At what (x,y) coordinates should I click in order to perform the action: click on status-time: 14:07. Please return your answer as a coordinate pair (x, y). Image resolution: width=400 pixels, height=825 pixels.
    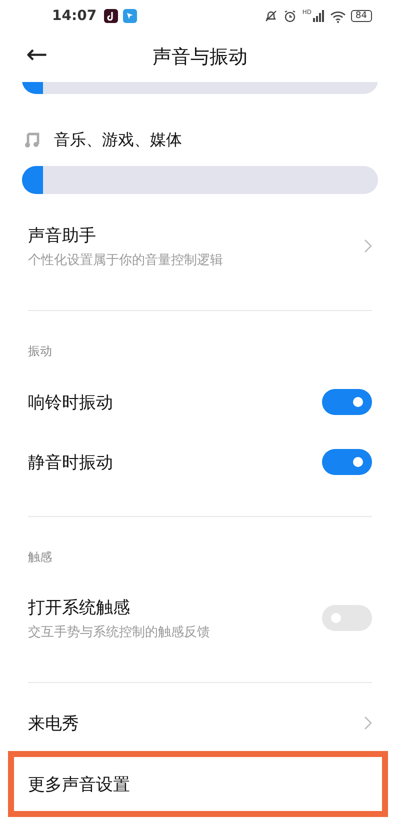
    Looking at the image, I should click on (74, 16).